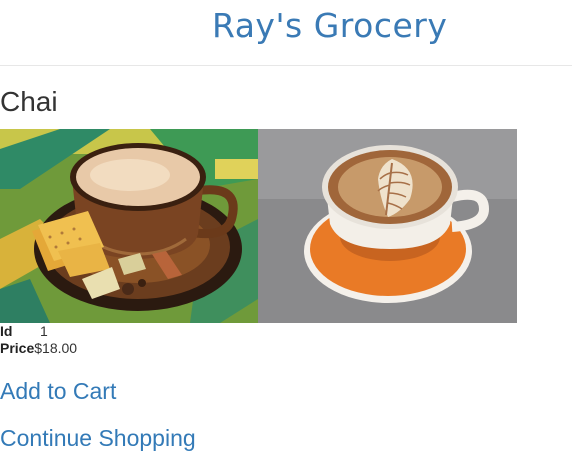  I want to click on product-name: Chai, so click(29, 101).